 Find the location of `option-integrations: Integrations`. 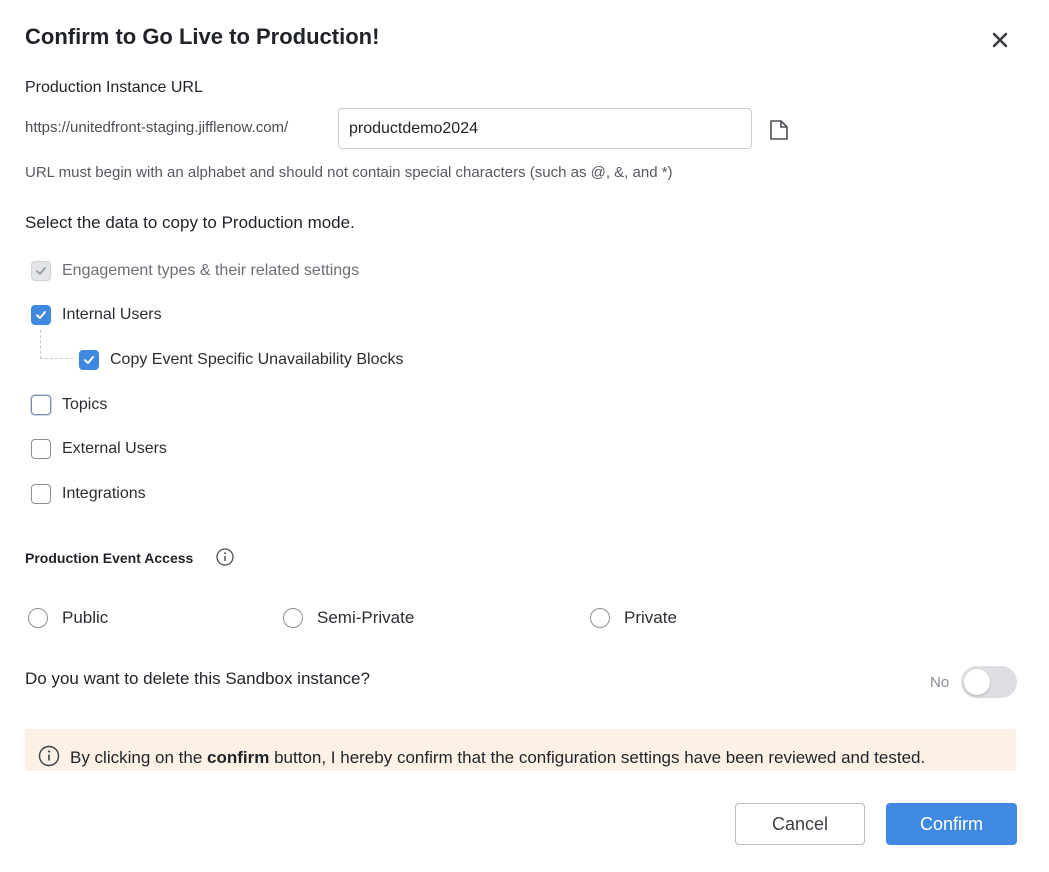

option-integrations: Integrations is located at coordinates (88, 494).